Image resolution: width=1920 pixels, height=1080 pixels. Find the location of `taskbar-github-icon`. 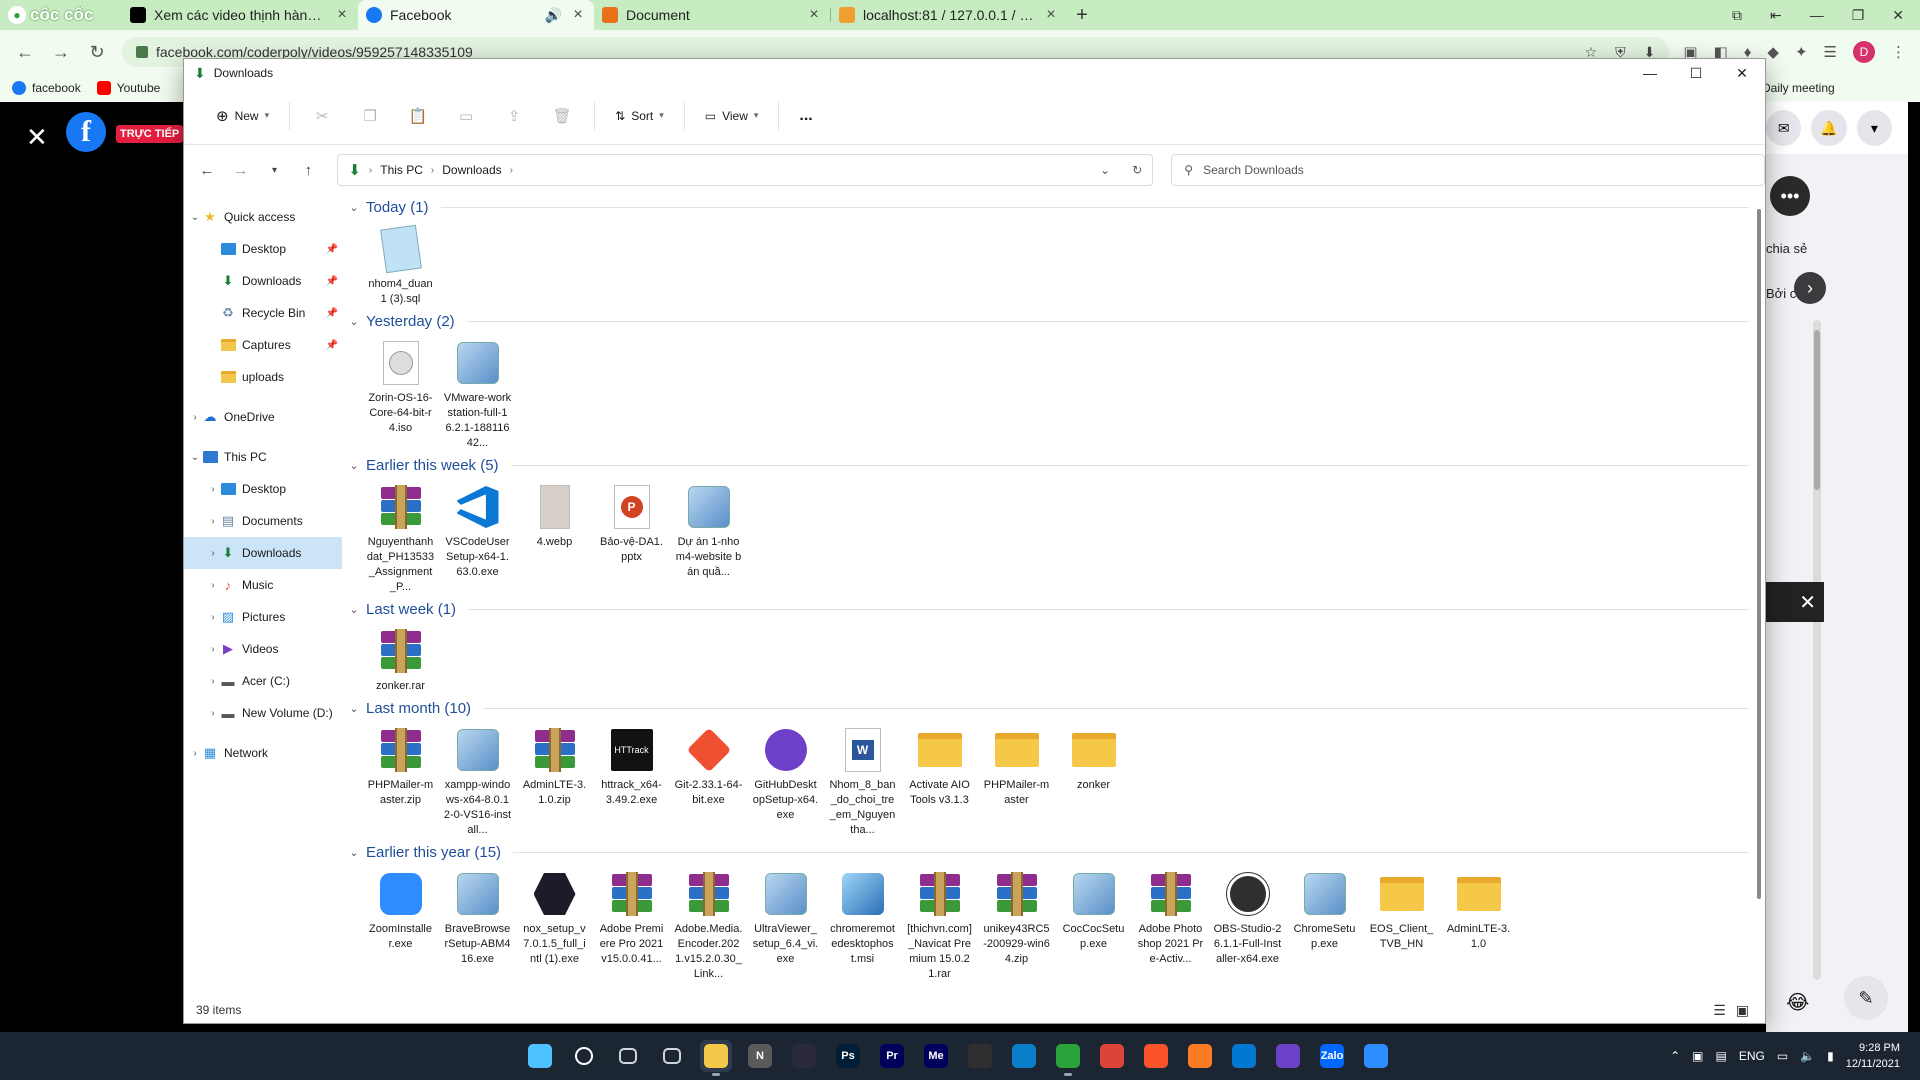

taskbar-github-icon is located at coordinates (1288, 1056).